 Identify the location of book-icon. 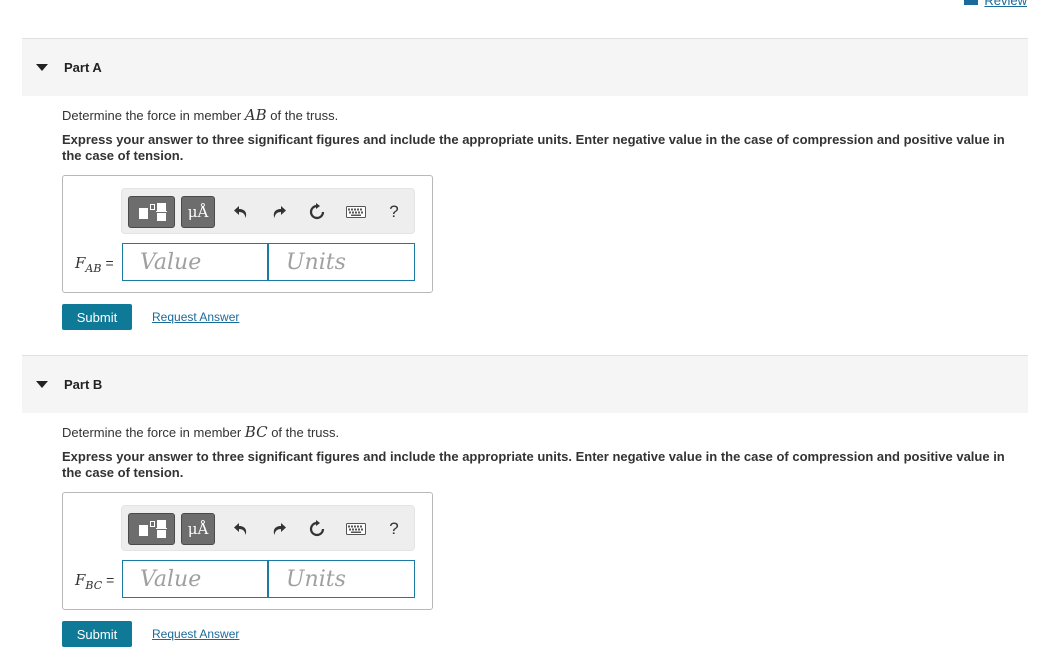
(971, 2).